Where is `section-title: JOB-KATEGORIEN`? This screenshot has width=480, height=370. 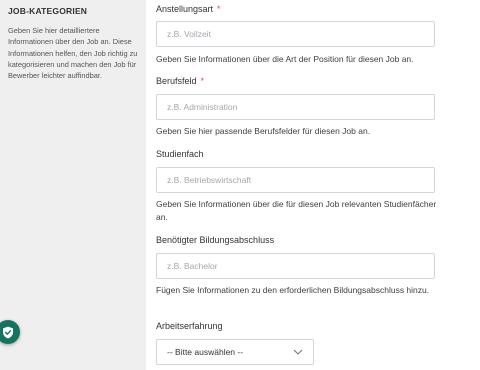 section-title: JOB-KATEGORIEN is located at coordinates (48, 11).